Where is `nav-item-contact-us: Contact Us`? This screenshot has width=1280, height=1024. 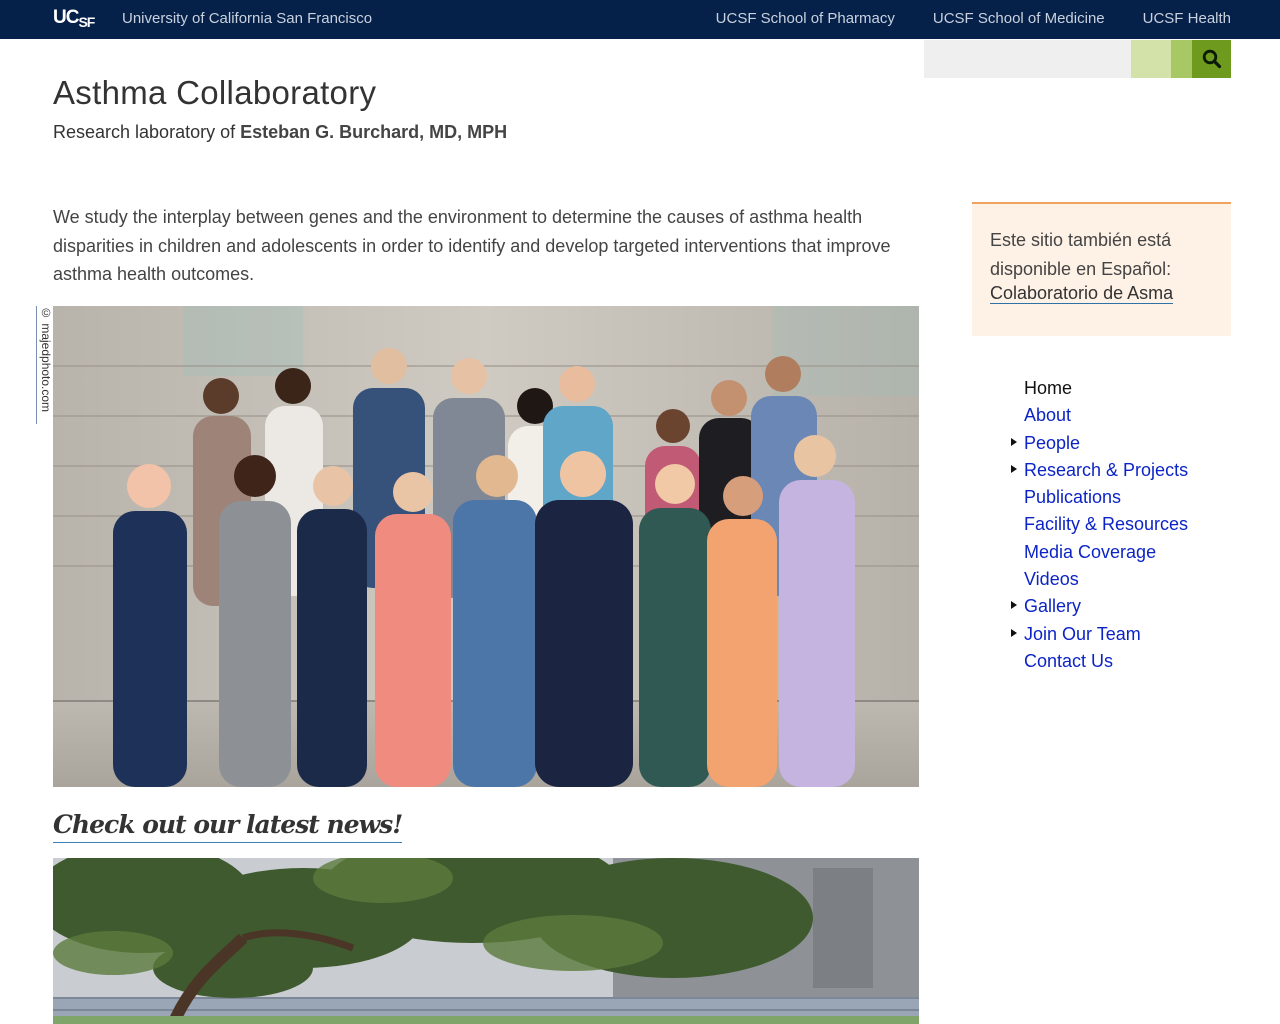
nav-item-contact-us: Contact Us is located at coordinates (1106, 661).